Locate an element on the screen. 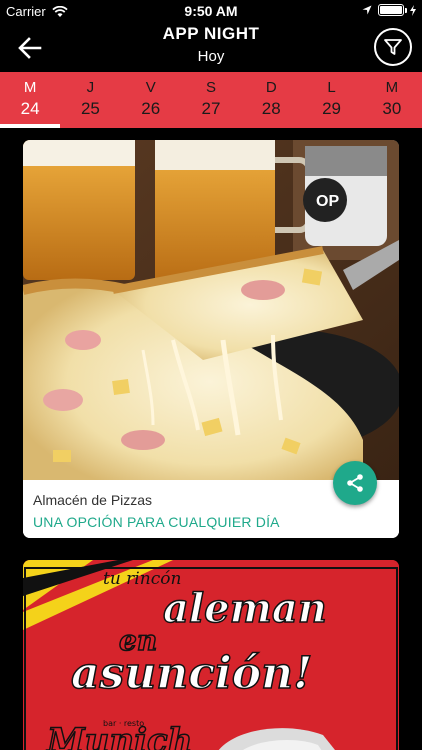 The image size is (422, 750). day-letter: D is located at coordinates (271, 87).